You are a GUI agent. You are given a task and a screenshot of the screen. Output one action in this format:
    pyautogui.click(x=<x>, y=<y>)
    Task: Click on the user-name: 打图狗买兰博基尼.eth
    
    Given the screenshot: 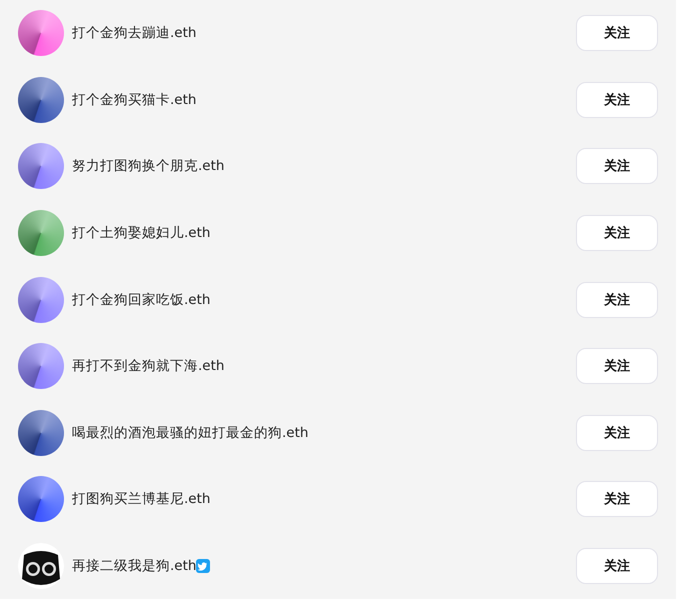 What is the action you would take?
    pyautogui.click(x=141, y=499)
    